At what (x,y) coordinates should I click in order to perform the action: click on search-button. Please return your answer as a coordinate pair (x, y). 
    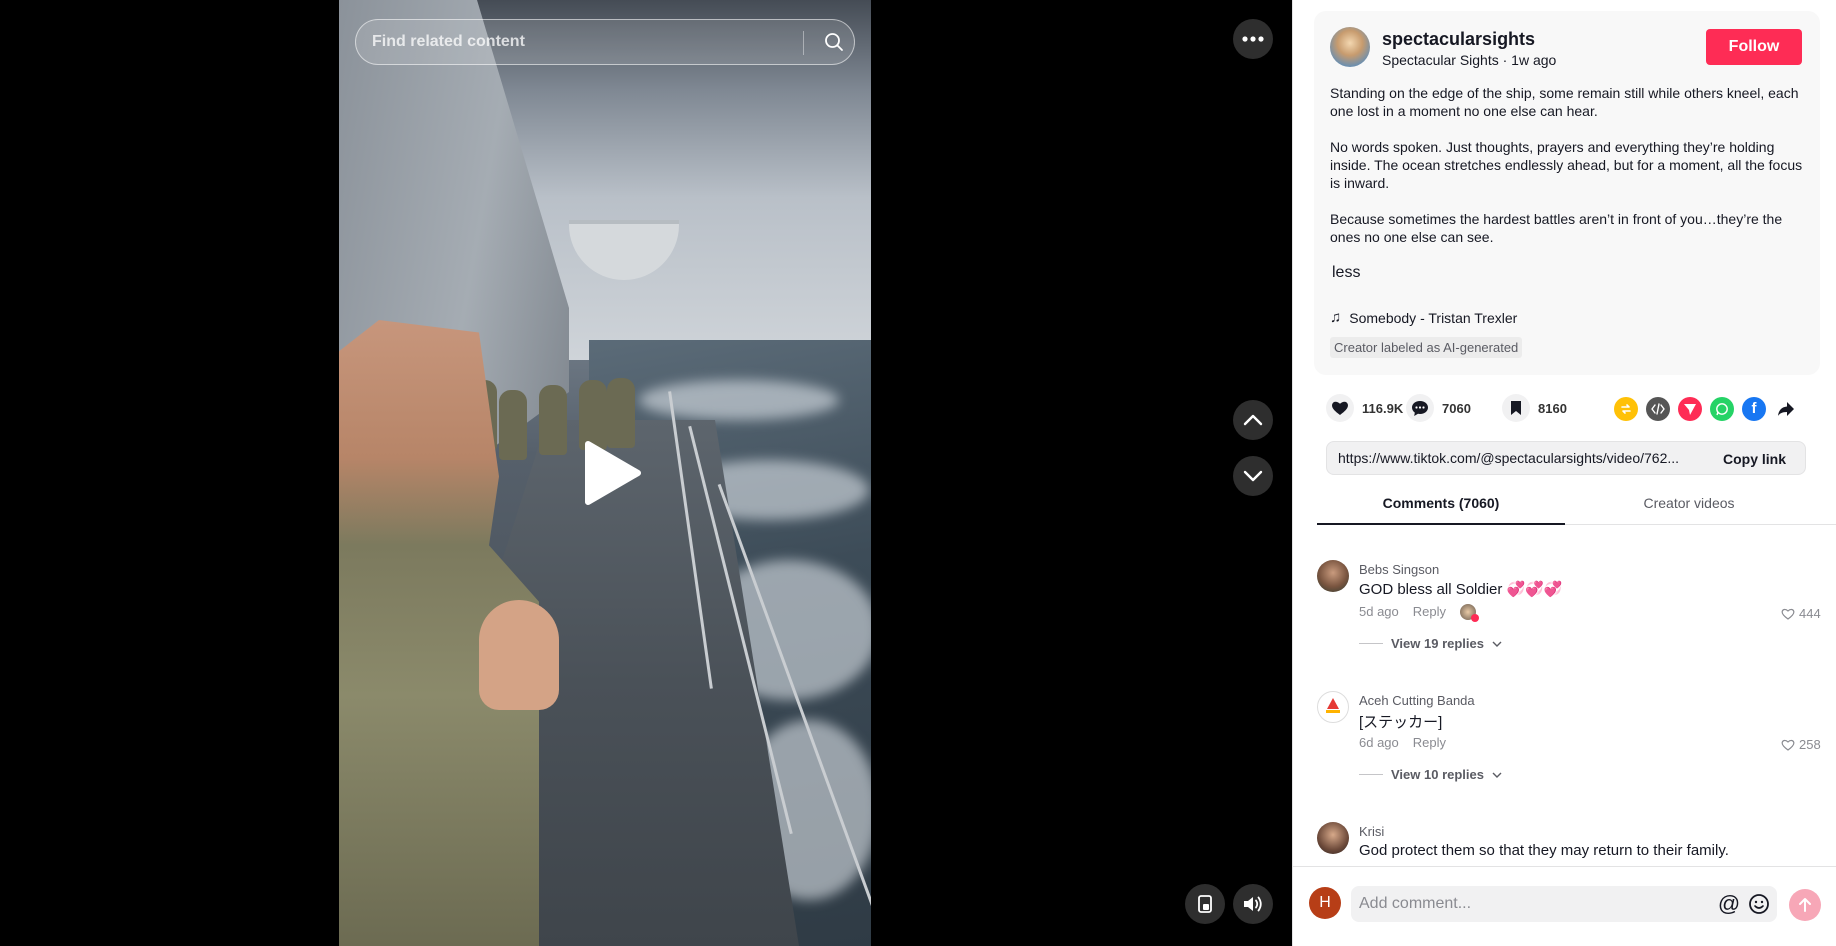
    Looking at the image, I should click on (834, 42).